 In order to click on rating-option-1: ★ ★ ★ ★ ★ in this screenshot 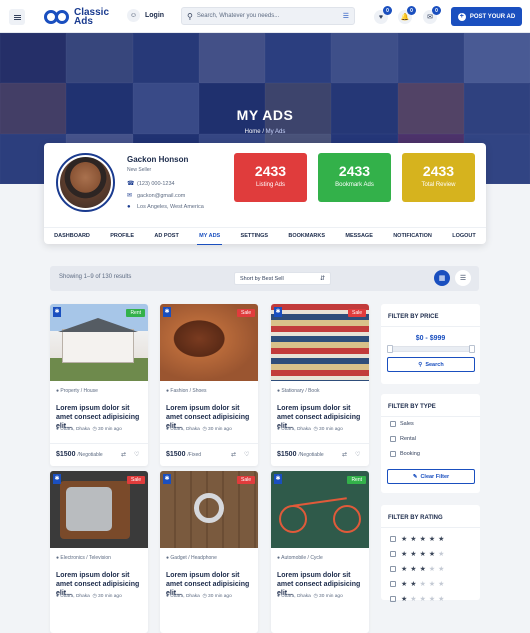, I will do `click(417, 599)`.